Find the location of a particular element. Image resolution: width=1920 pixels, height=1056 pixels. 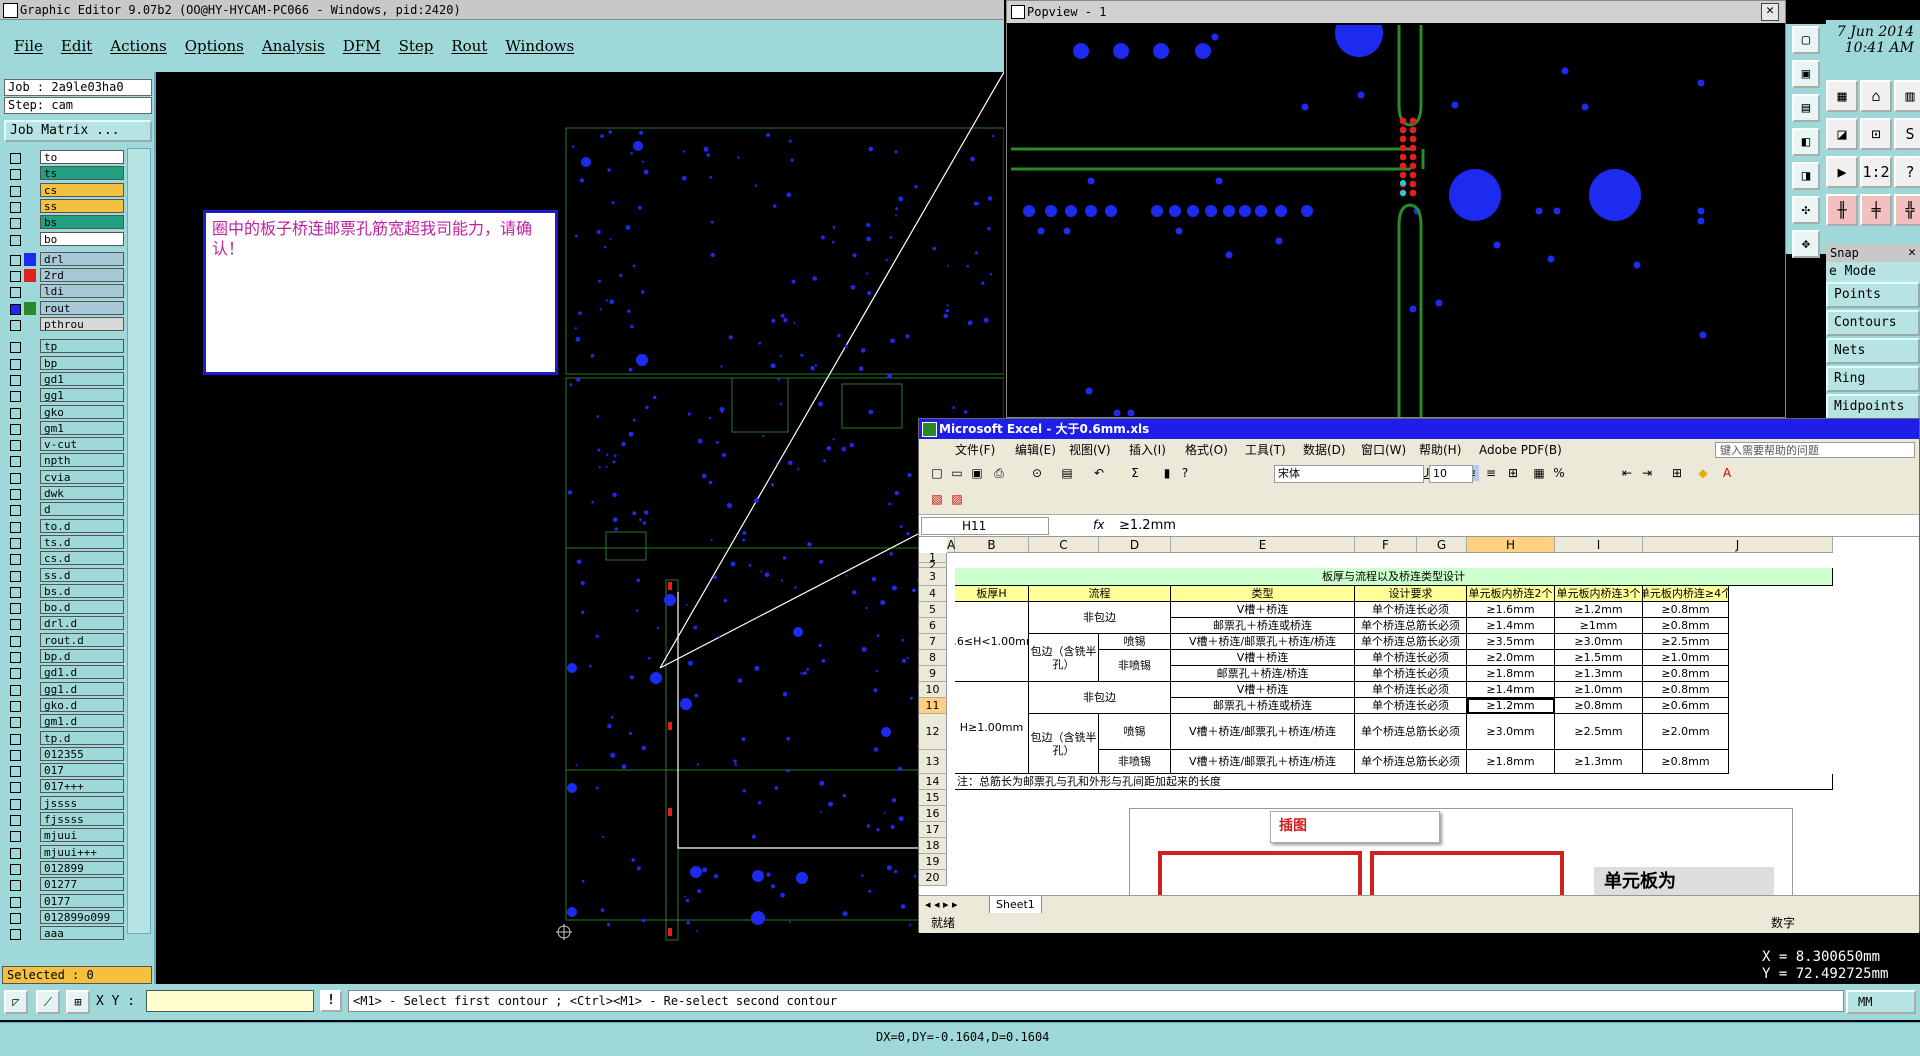

arrow-icon: ▶ is located at coordinates (1842, 172).